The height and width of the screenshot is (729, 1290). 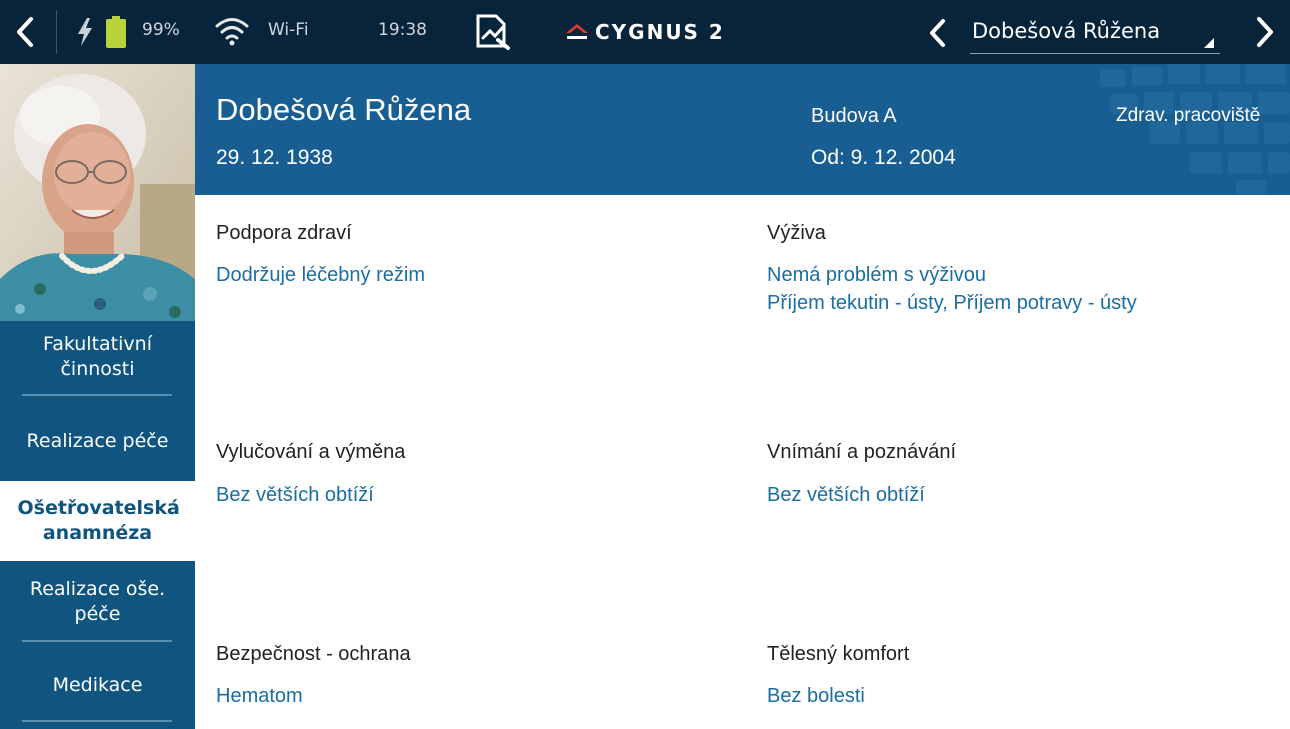 I want to click on status-bar: 99% Wi-Fi 19:38 CYGNUS 2 Dobešová Růžena, so click(x=645, y=32).